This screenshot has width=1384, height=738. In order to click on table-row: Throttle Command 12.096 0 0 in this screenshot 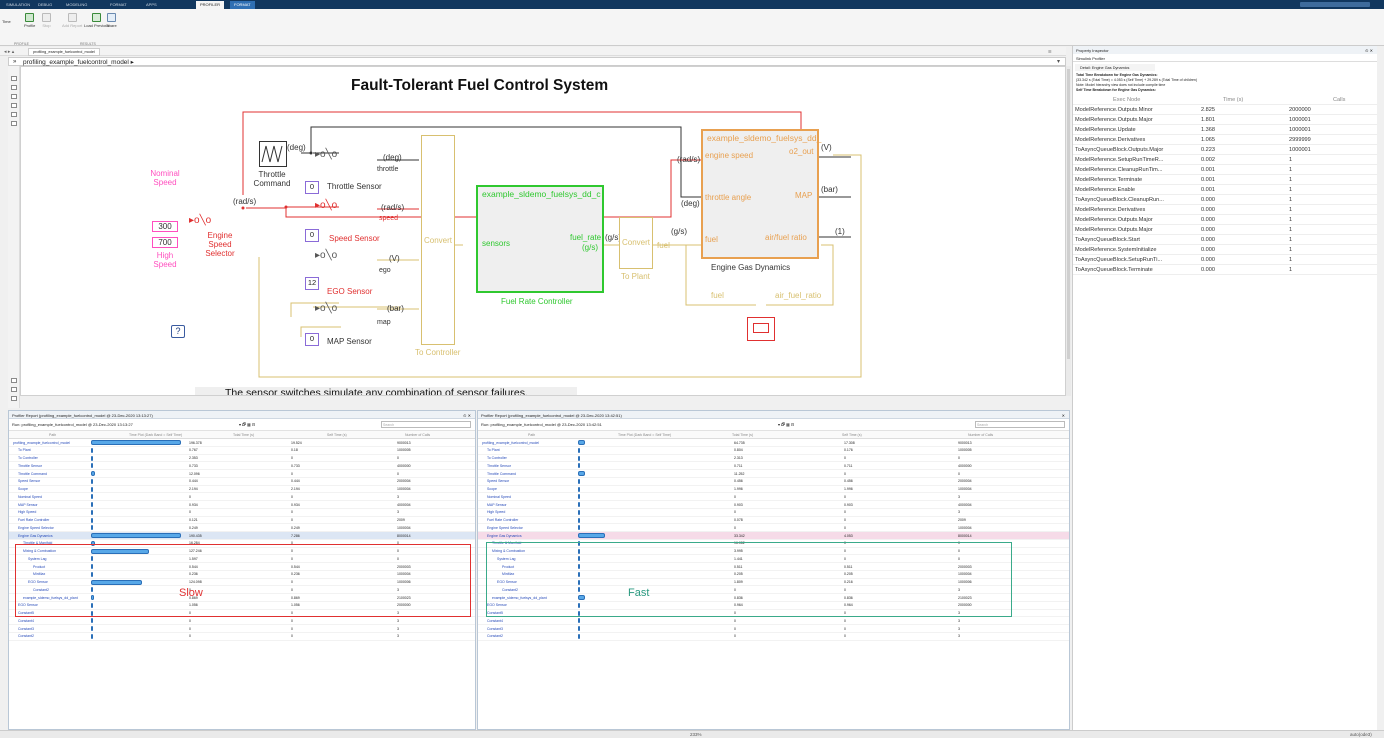, I will do `click(242, 474)`.